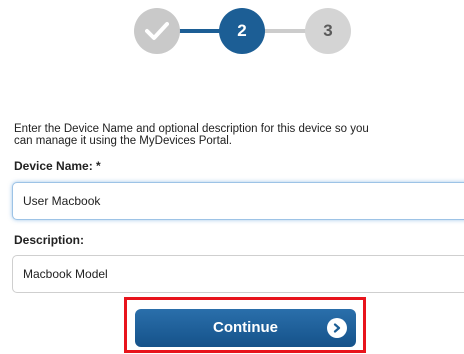 Image resolution: width=464 pixels, height=354 pixels. I want to click on description-value: Macbook Model, so click(65, 274).